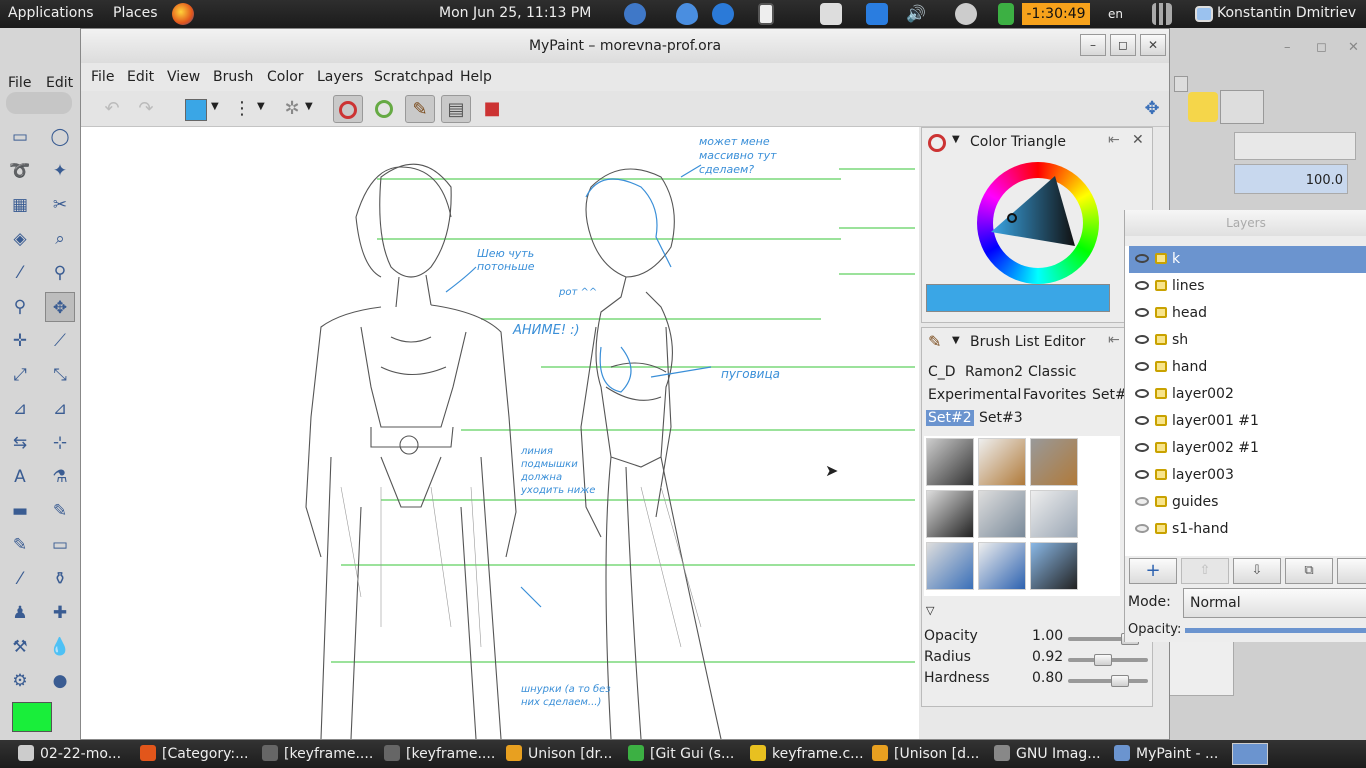 This screenshot has height=768, width=1366. What do you see at coordinates (60, 409) in the screenshot?
I see `perspective-icon: ⊿` at bounding box center [60, 409].